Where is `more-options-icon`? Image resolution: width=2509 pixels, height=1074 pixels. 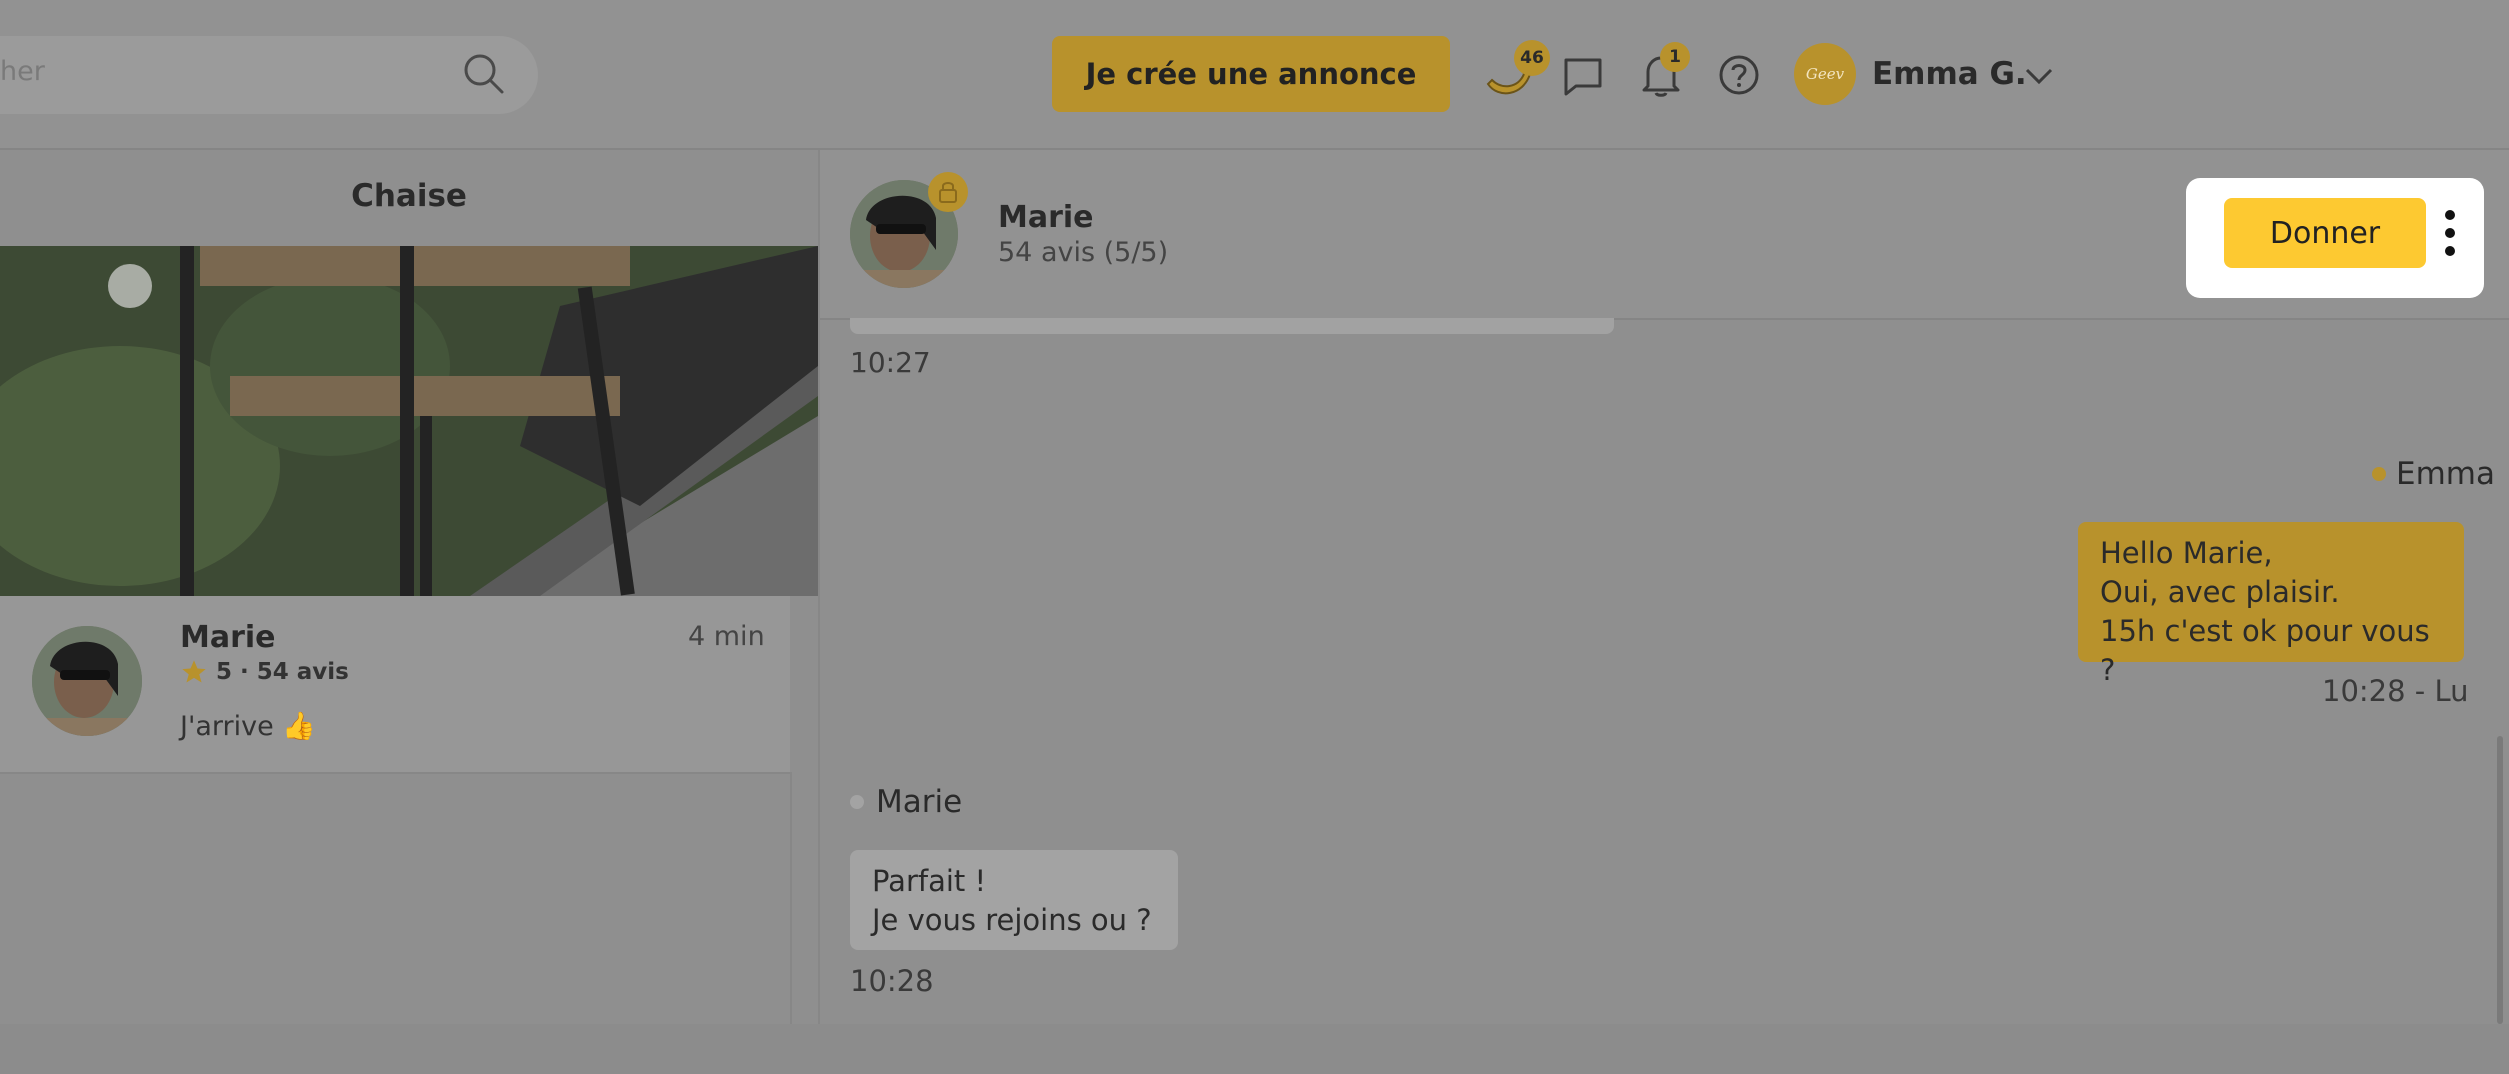 more-options-icon is located at coordinates (2450, 234).